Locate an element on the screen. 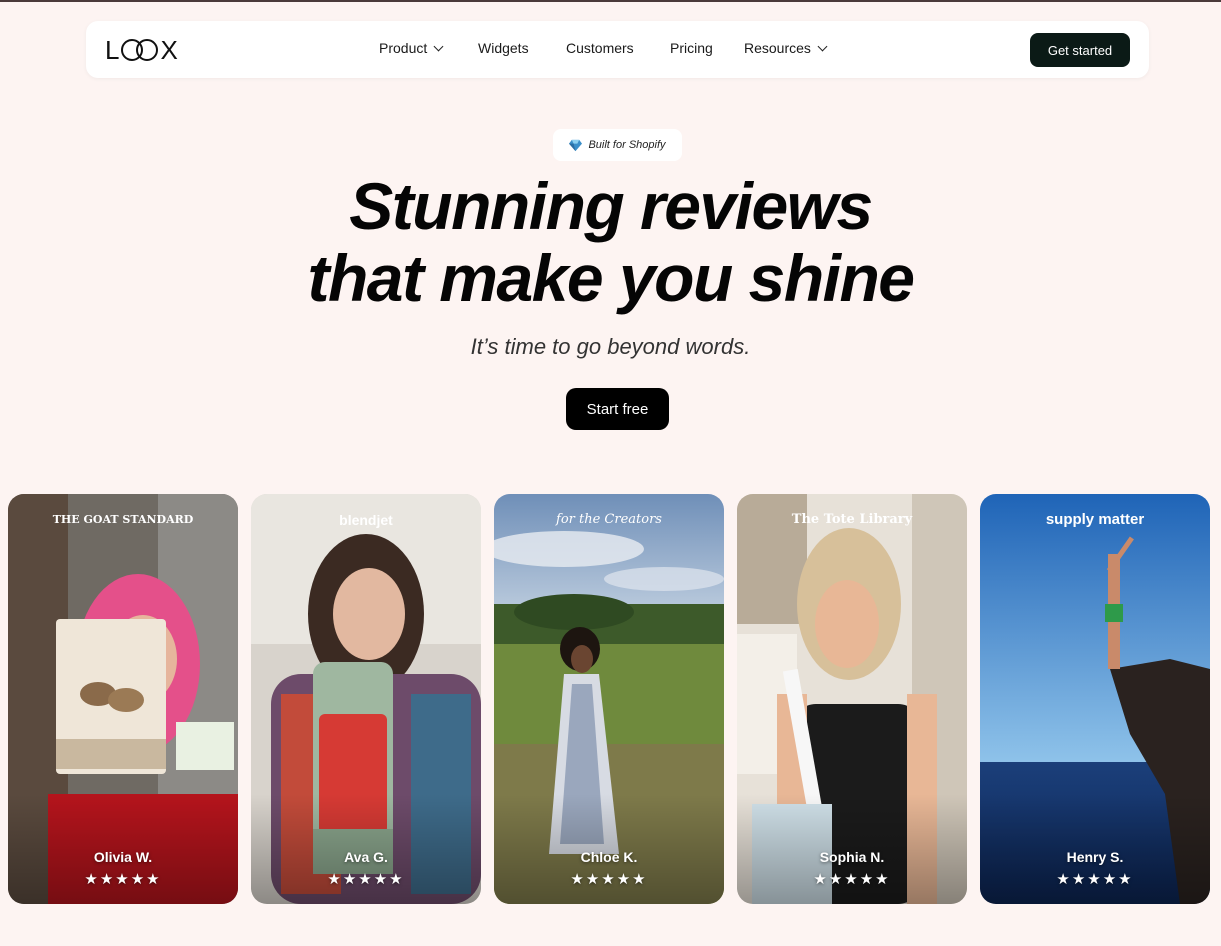 The height and width of the screenshot is (946, 1221). shopify-badge: Built for Shopify is located at coordinates (617, 145).